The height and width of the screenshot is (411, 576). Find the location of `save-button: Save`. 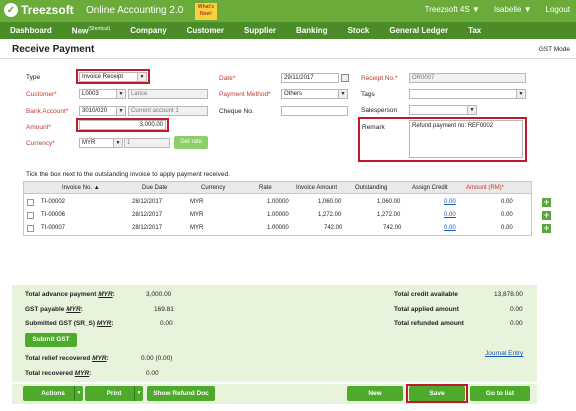

save-button: Save is located at coordinates (437, 393).